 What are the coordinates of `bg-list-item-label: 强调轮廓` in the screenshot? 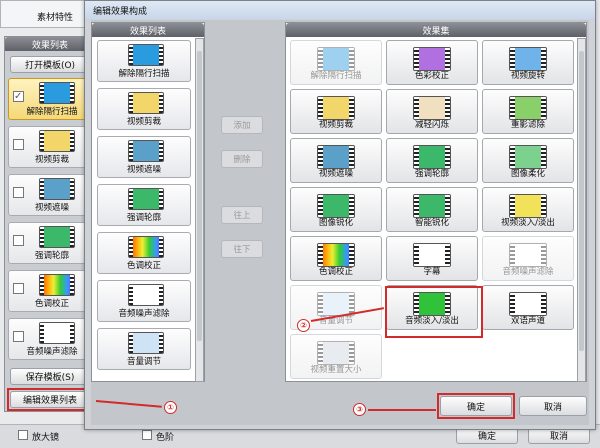 It's located at (51, 256).